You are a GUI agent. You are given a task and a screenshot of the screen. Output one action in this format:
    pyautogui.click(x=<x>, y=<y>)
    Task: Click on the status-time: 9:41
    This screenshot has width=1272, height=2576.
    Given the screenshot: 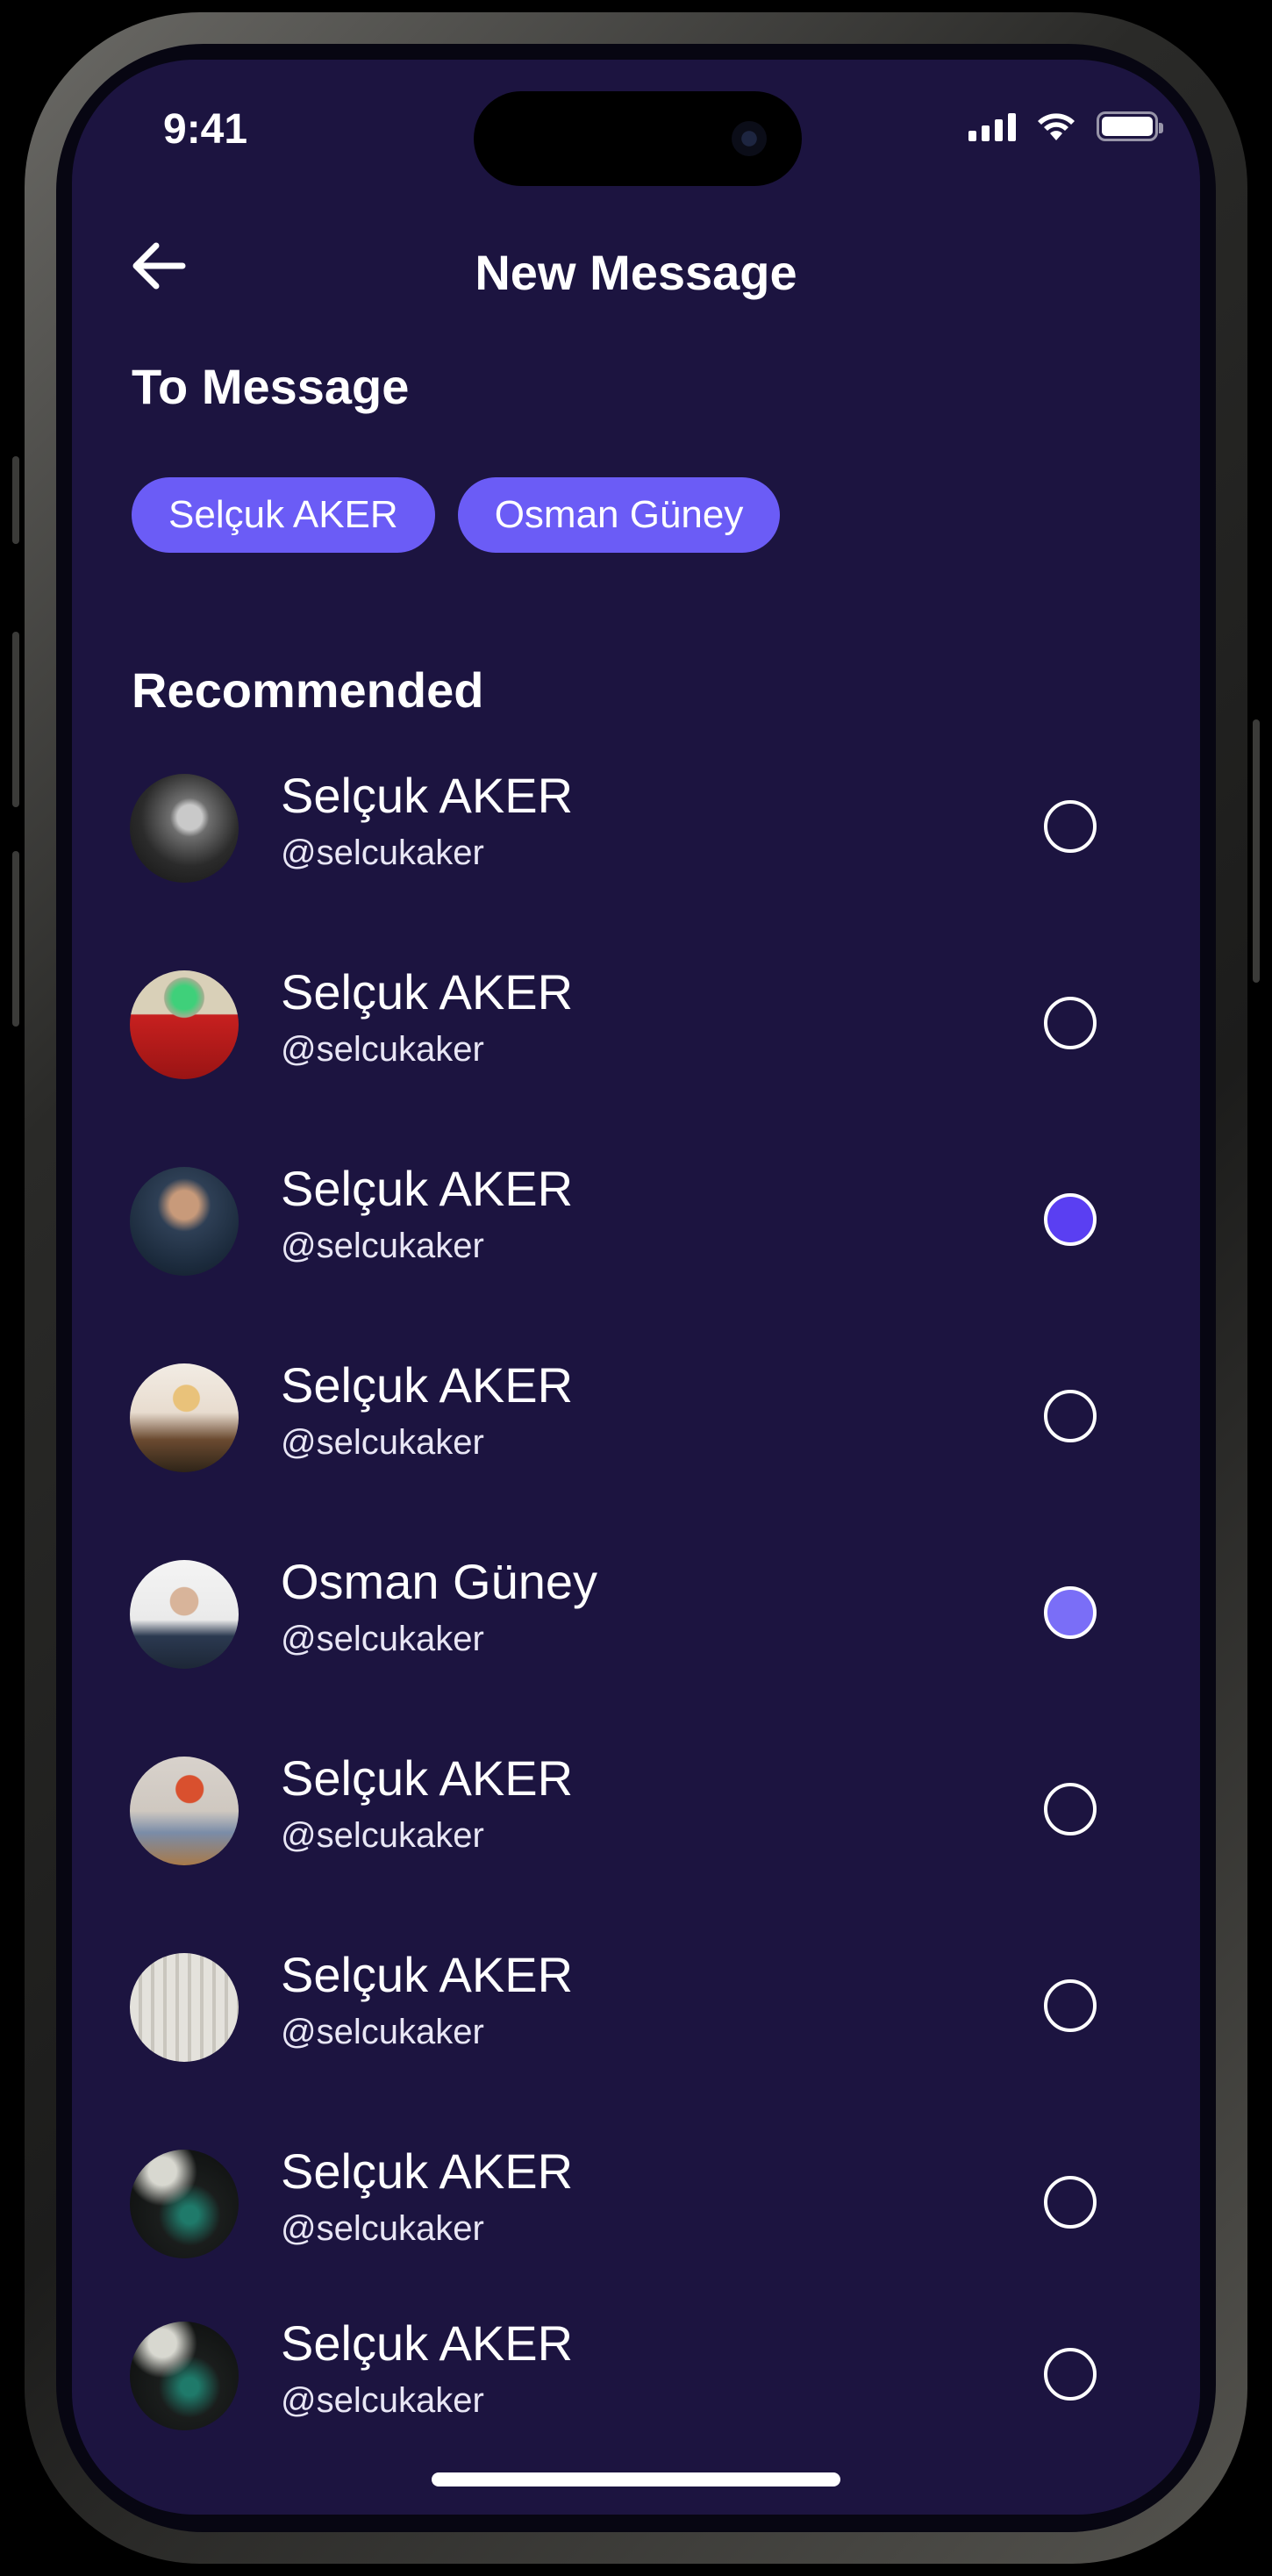 What is the action you would take?
    pyautogui.click(x=205, y=129)
    